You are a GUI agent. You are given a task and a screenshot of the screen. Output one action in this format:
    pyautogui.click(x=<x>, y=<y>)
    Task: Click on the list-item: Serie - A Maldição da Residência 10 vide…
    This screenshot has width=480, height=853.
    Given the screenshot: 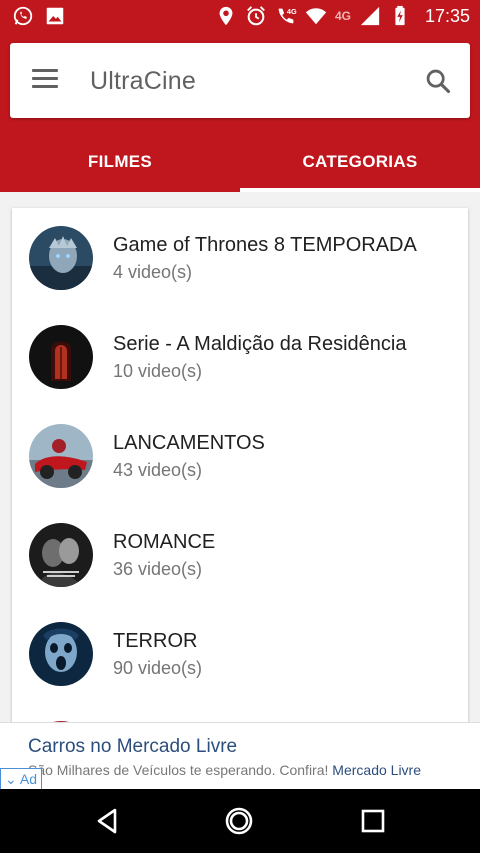 What is the action you would take?
    pyautogui.click(x=240, y=356)
    